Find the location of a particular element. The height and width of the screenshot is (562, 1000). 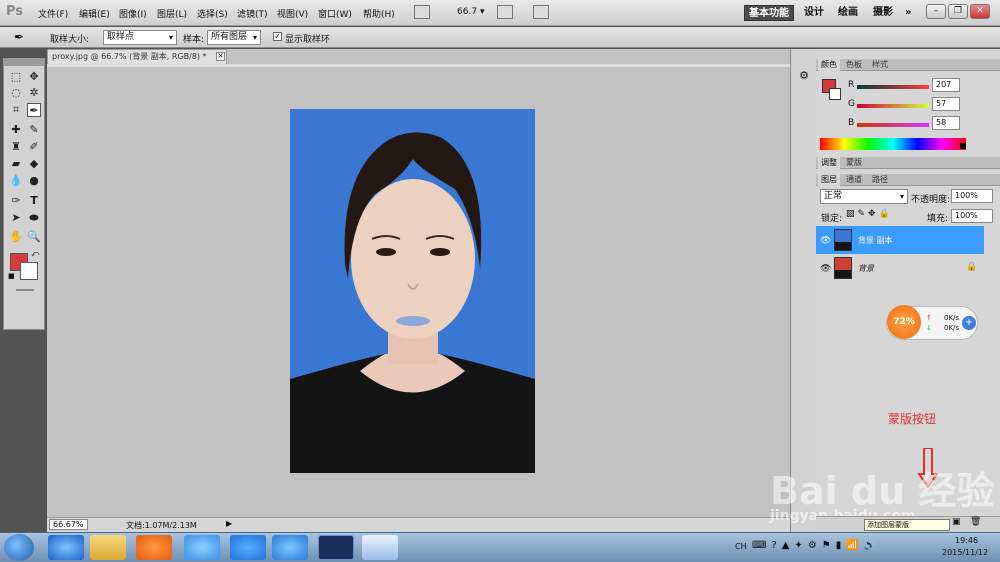

cloud-icon is located at coordinates (202, 547).